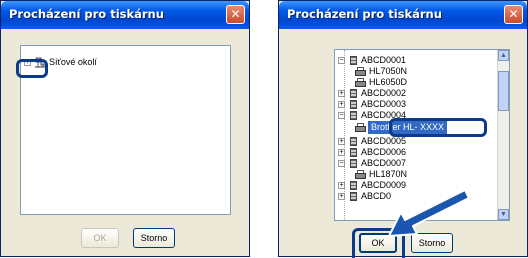 This screenshot has height=258, width=528. What do you see at coordinates (384, 163) in the screenshot?
I see `tree-item-label: ABCD0007` at bounding box center [384, 163].